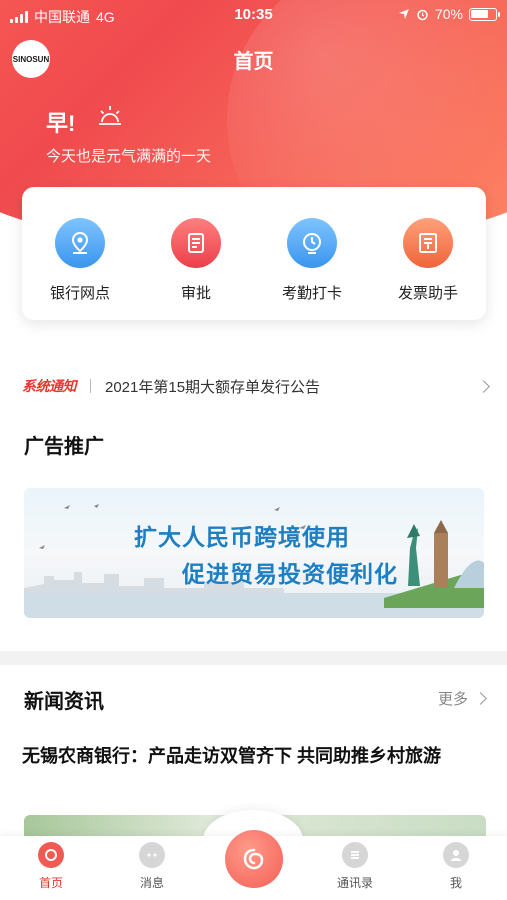  Describe the element at coordinates (311, 293) in the screenshot. I see `quick-action-label: 考勤打卡` at that location.